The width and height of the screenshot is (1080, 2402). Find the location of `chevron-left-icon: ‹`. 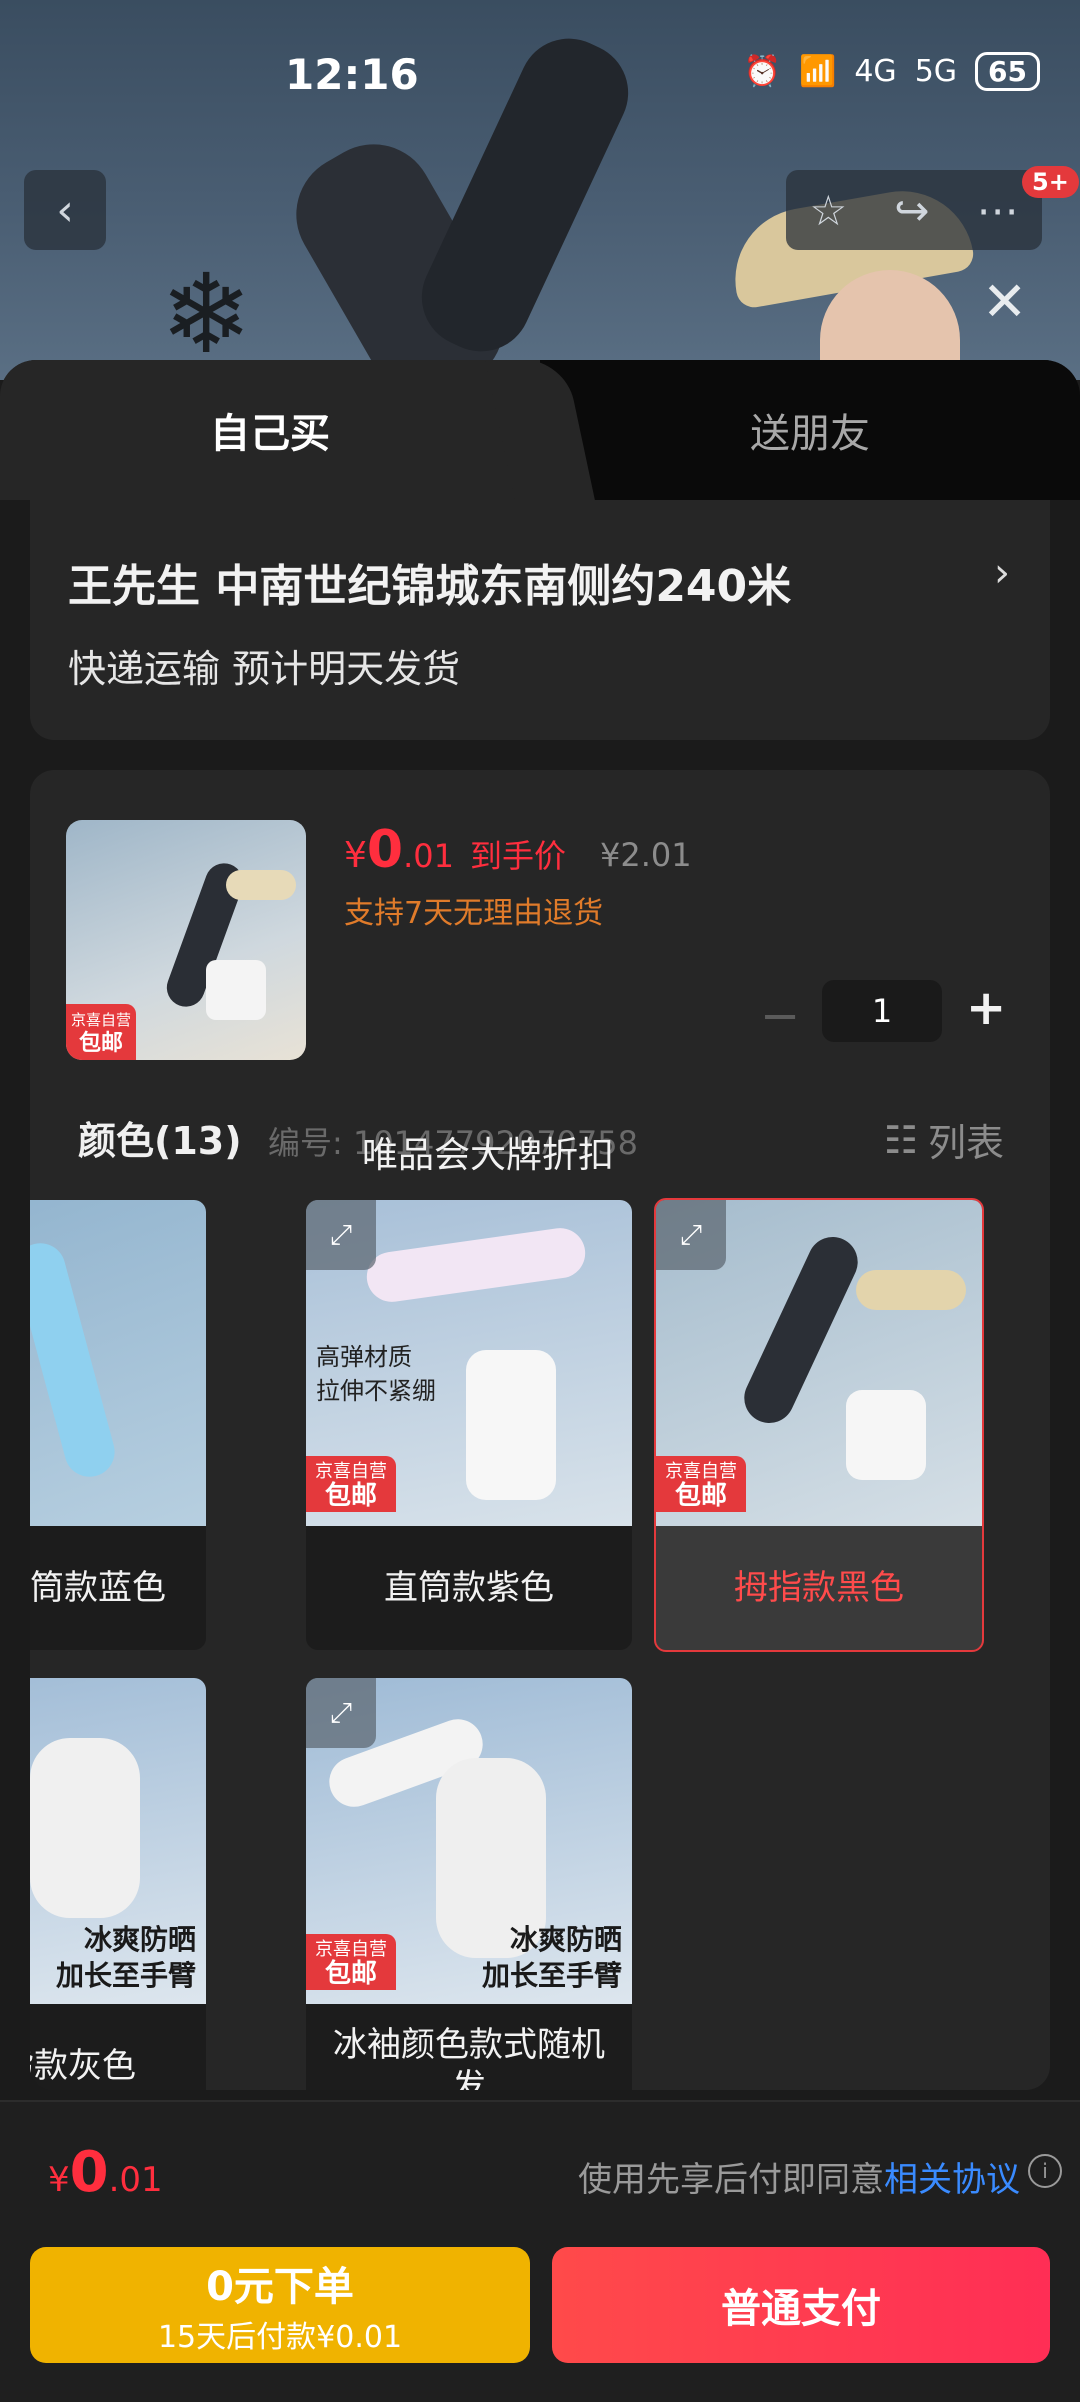

chevron-left-icon: ‹ is located at coordinates (65, 210).